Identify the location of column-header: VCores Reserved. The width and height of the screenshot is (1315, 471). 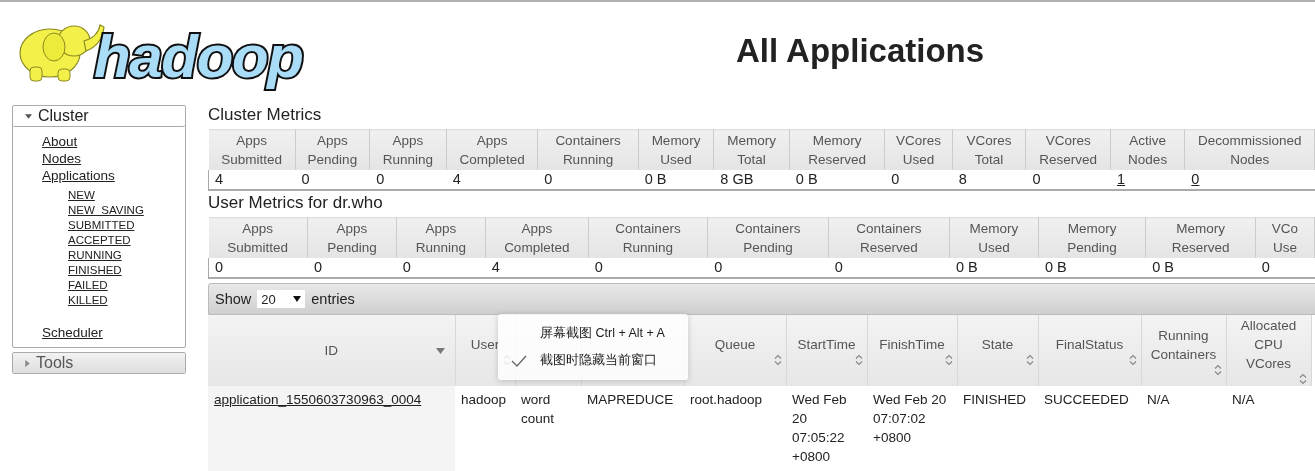
(1068, 149).